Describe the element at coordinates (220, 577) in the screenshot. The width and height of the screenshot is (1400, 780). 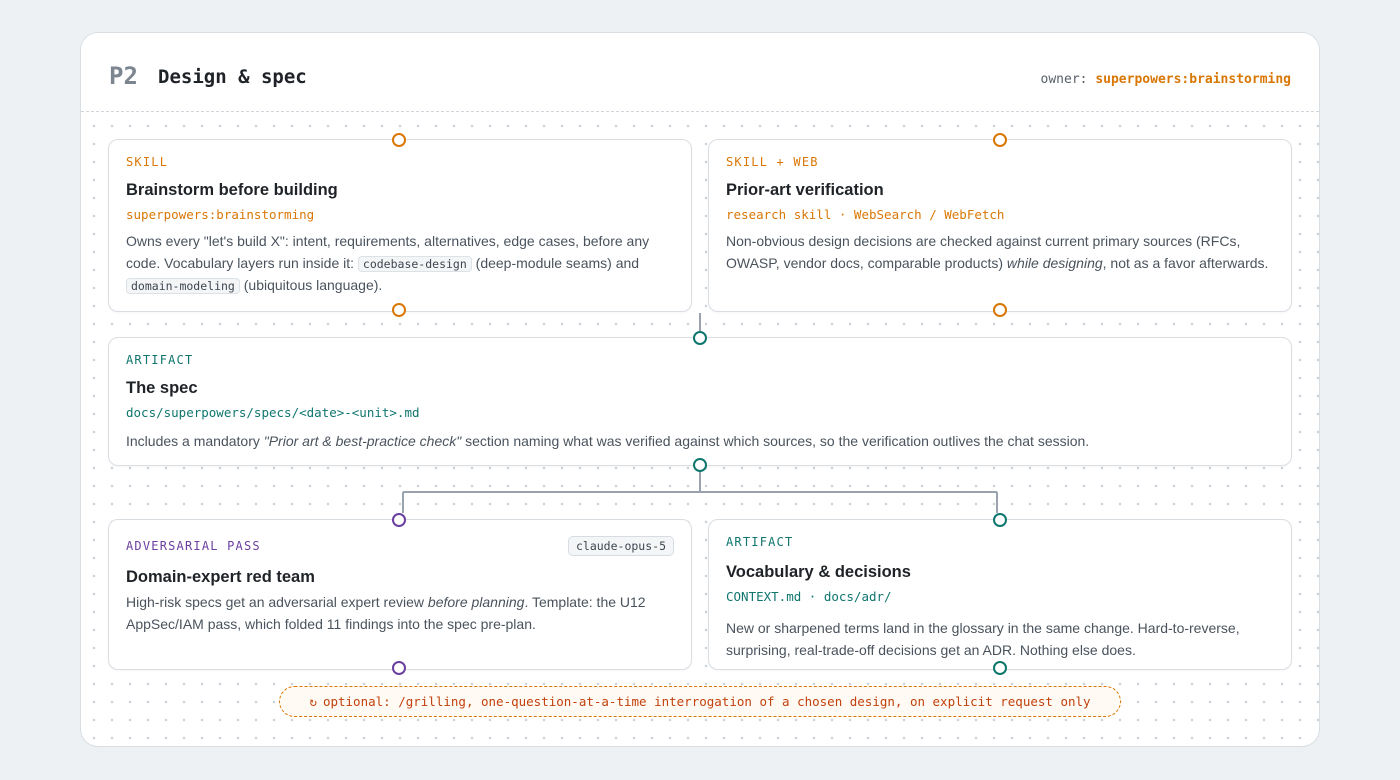
I see `card-title: Domain-expert red team` at that location.